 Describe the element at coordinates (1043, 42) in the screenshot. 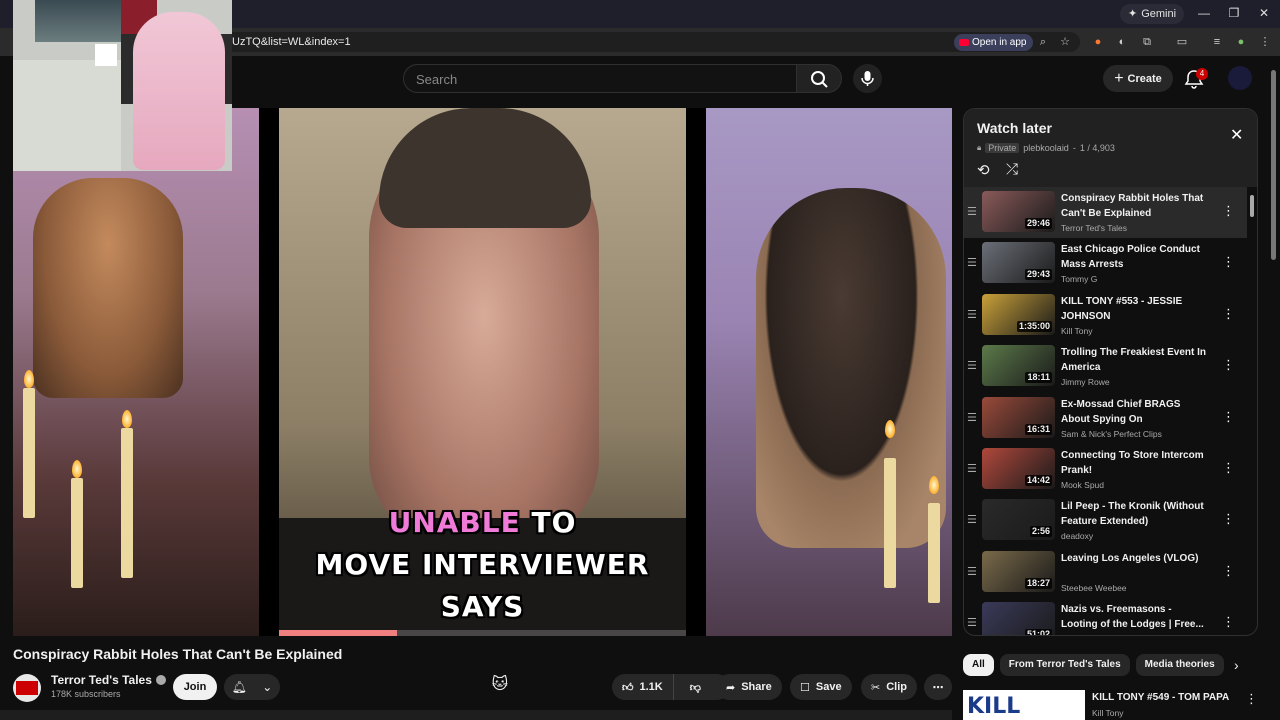

I see `zoom-icon: ⌕` at that location.